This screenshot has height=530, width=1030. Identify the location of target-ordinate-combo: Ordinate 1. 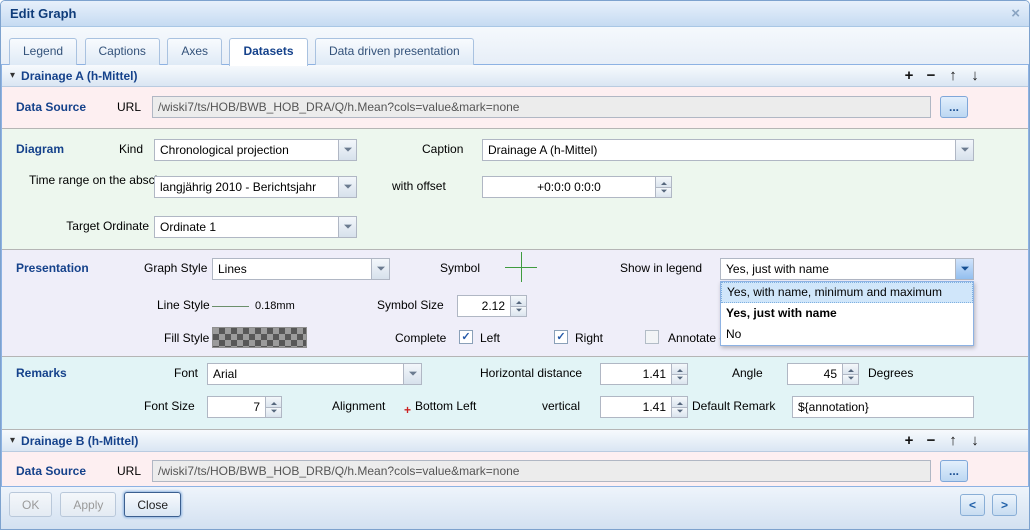
(255, 227).